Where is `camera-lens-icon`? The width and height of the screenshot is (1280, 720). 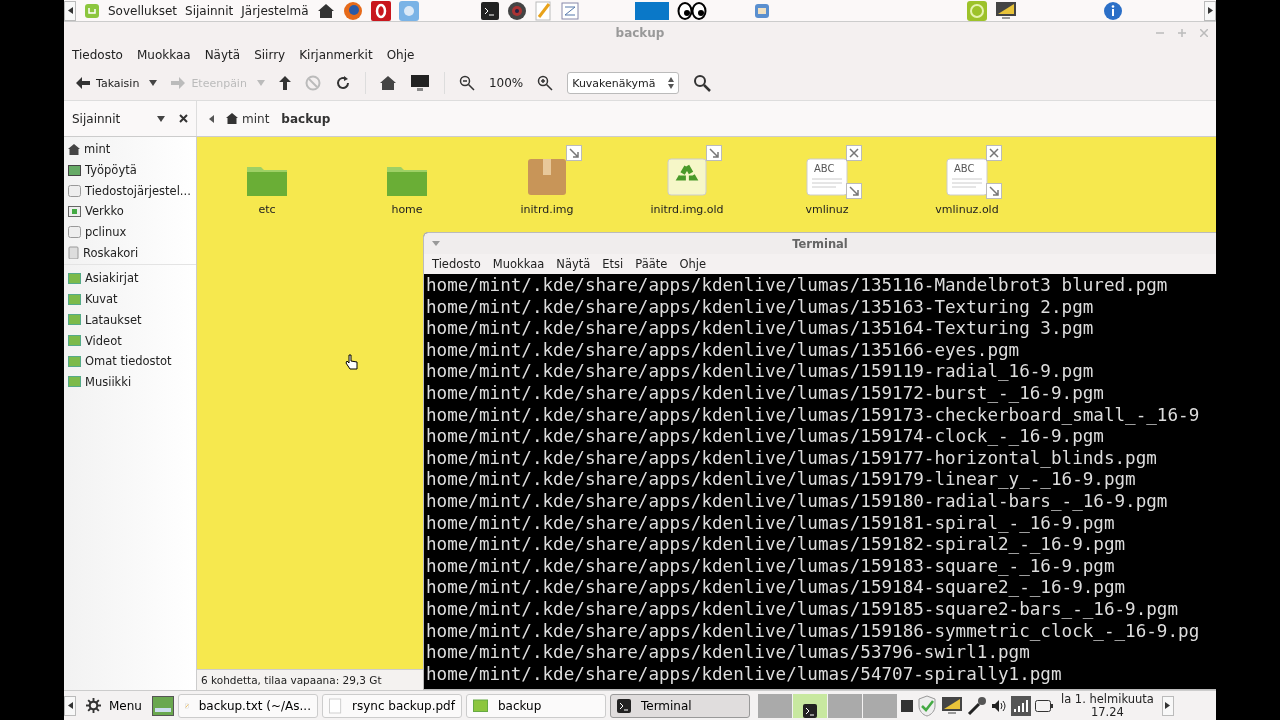
camera-lens-icon is located at coordinates (516, 10).